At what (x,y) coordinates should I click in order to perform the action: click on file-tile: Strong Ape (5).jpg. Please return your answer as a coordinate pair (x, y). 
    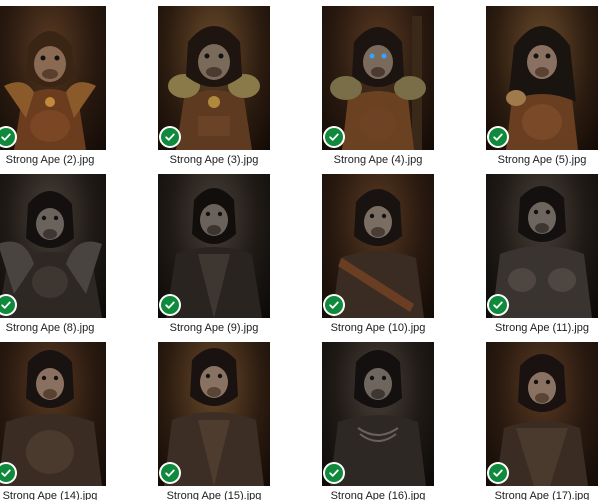
    Looking at the image, I should click on (542, 86).